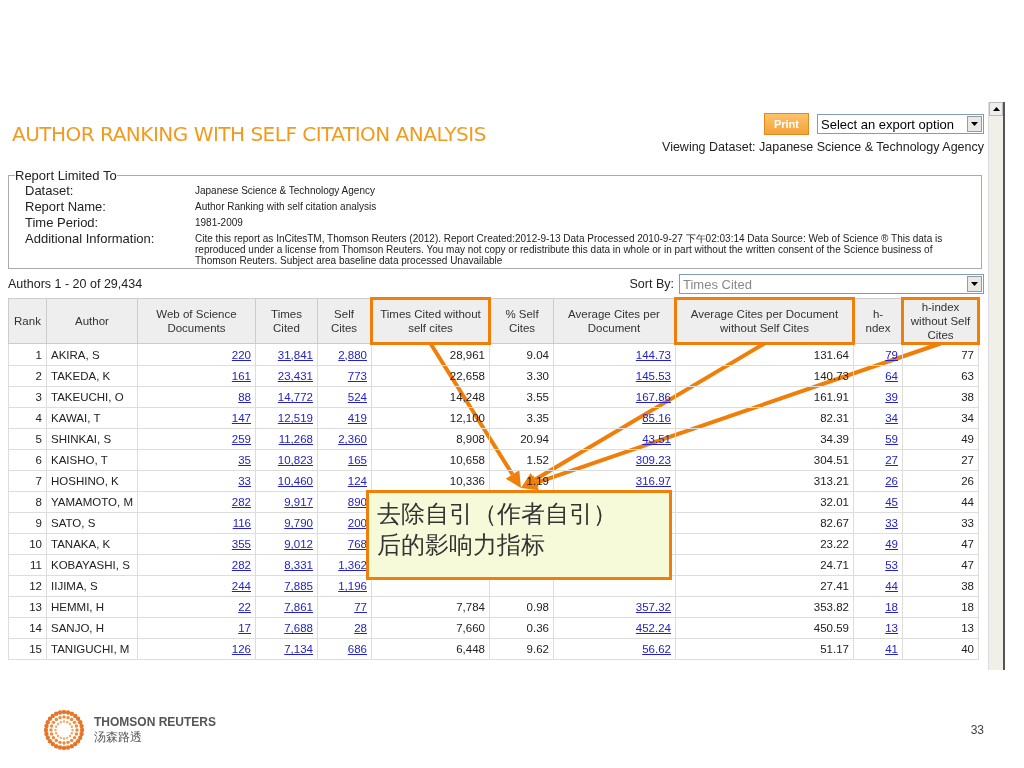 Image resolution: width=1024 pixels, height=768 pixels. Describe the element at coordinates (92, 460) in the screenshot. I see `table-cell: KAISHO, T` at that location.